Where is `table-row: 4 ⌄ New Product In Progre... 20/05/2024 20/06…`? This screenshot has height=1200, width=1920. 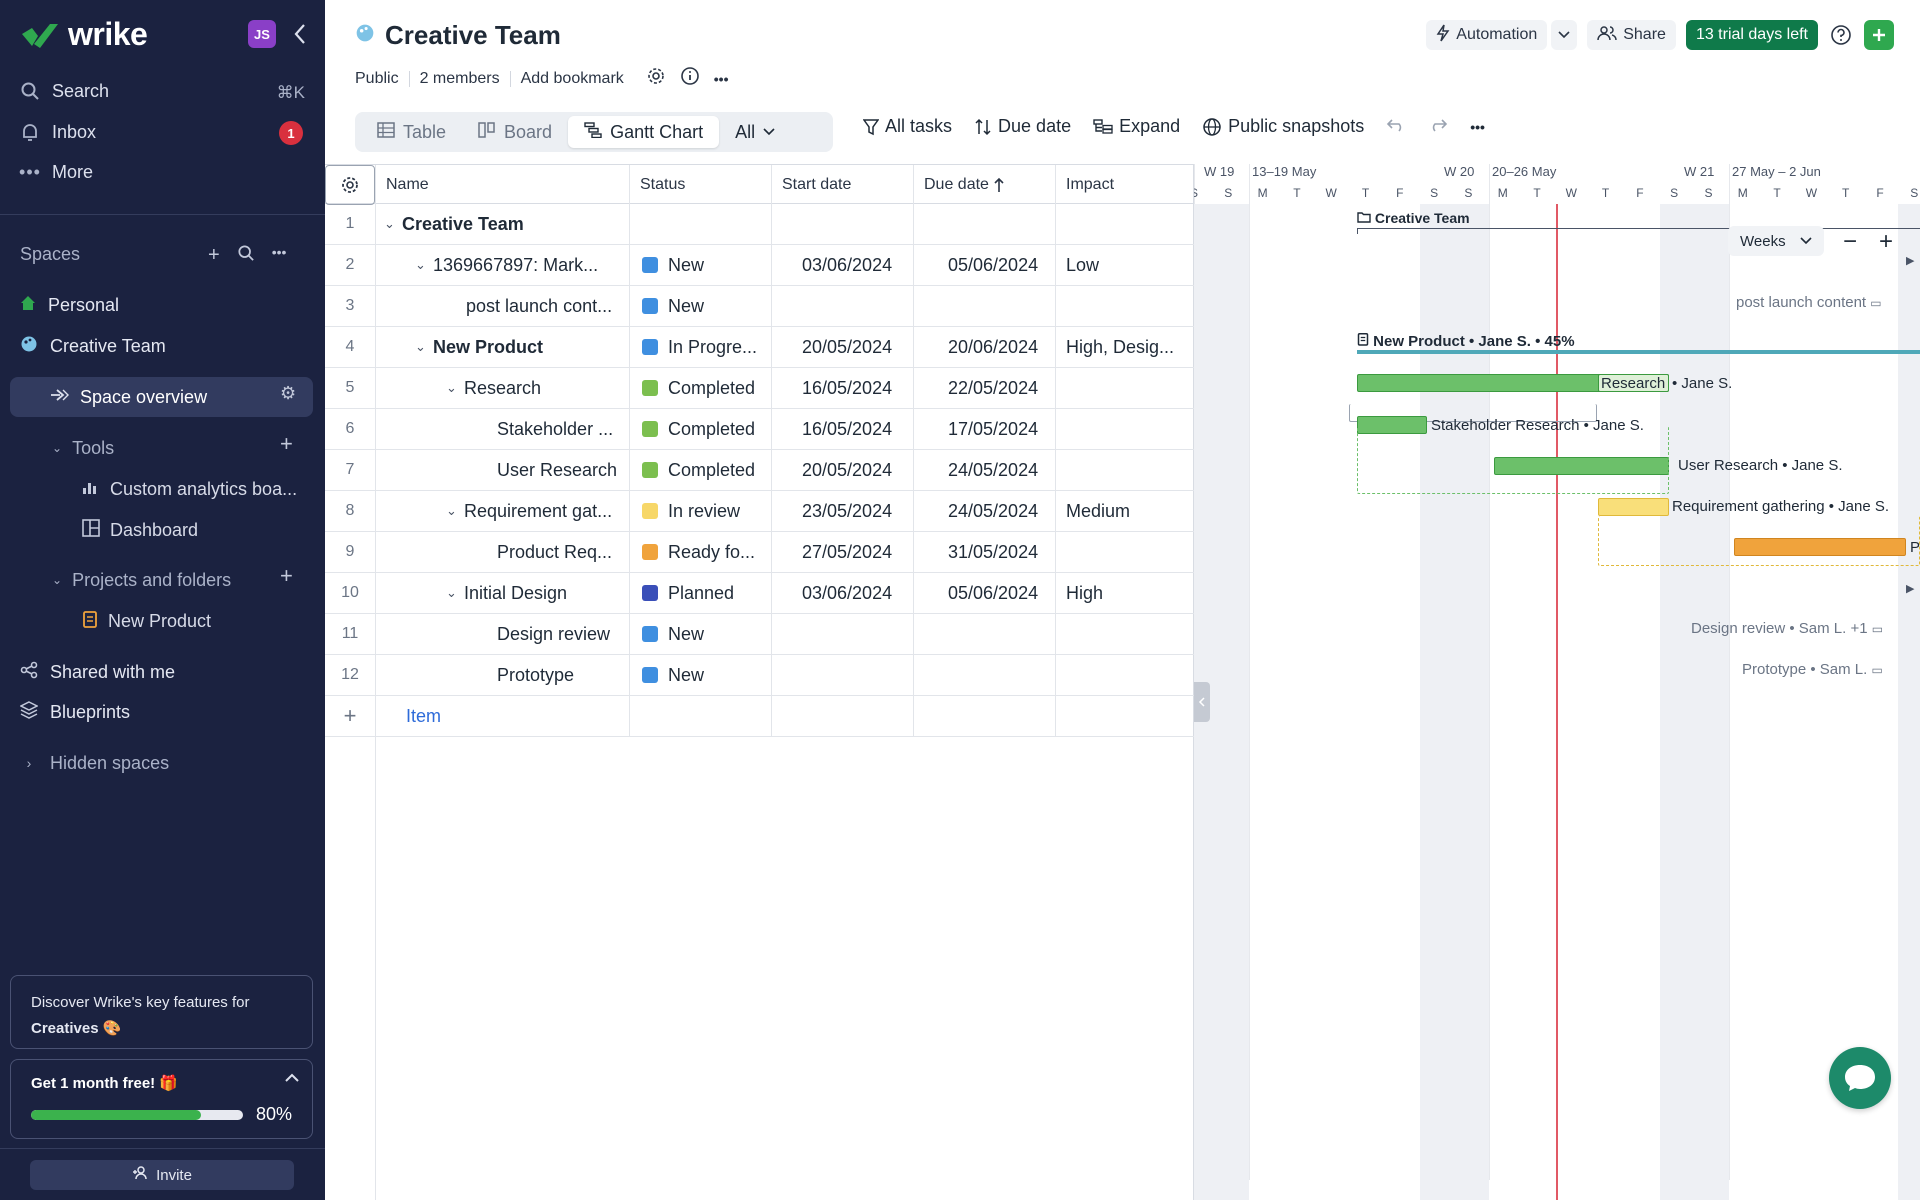
table-row: 4 ⌄ New Product In Progre... 20/05/2024 20/06… is located at coordinates (759, 347).